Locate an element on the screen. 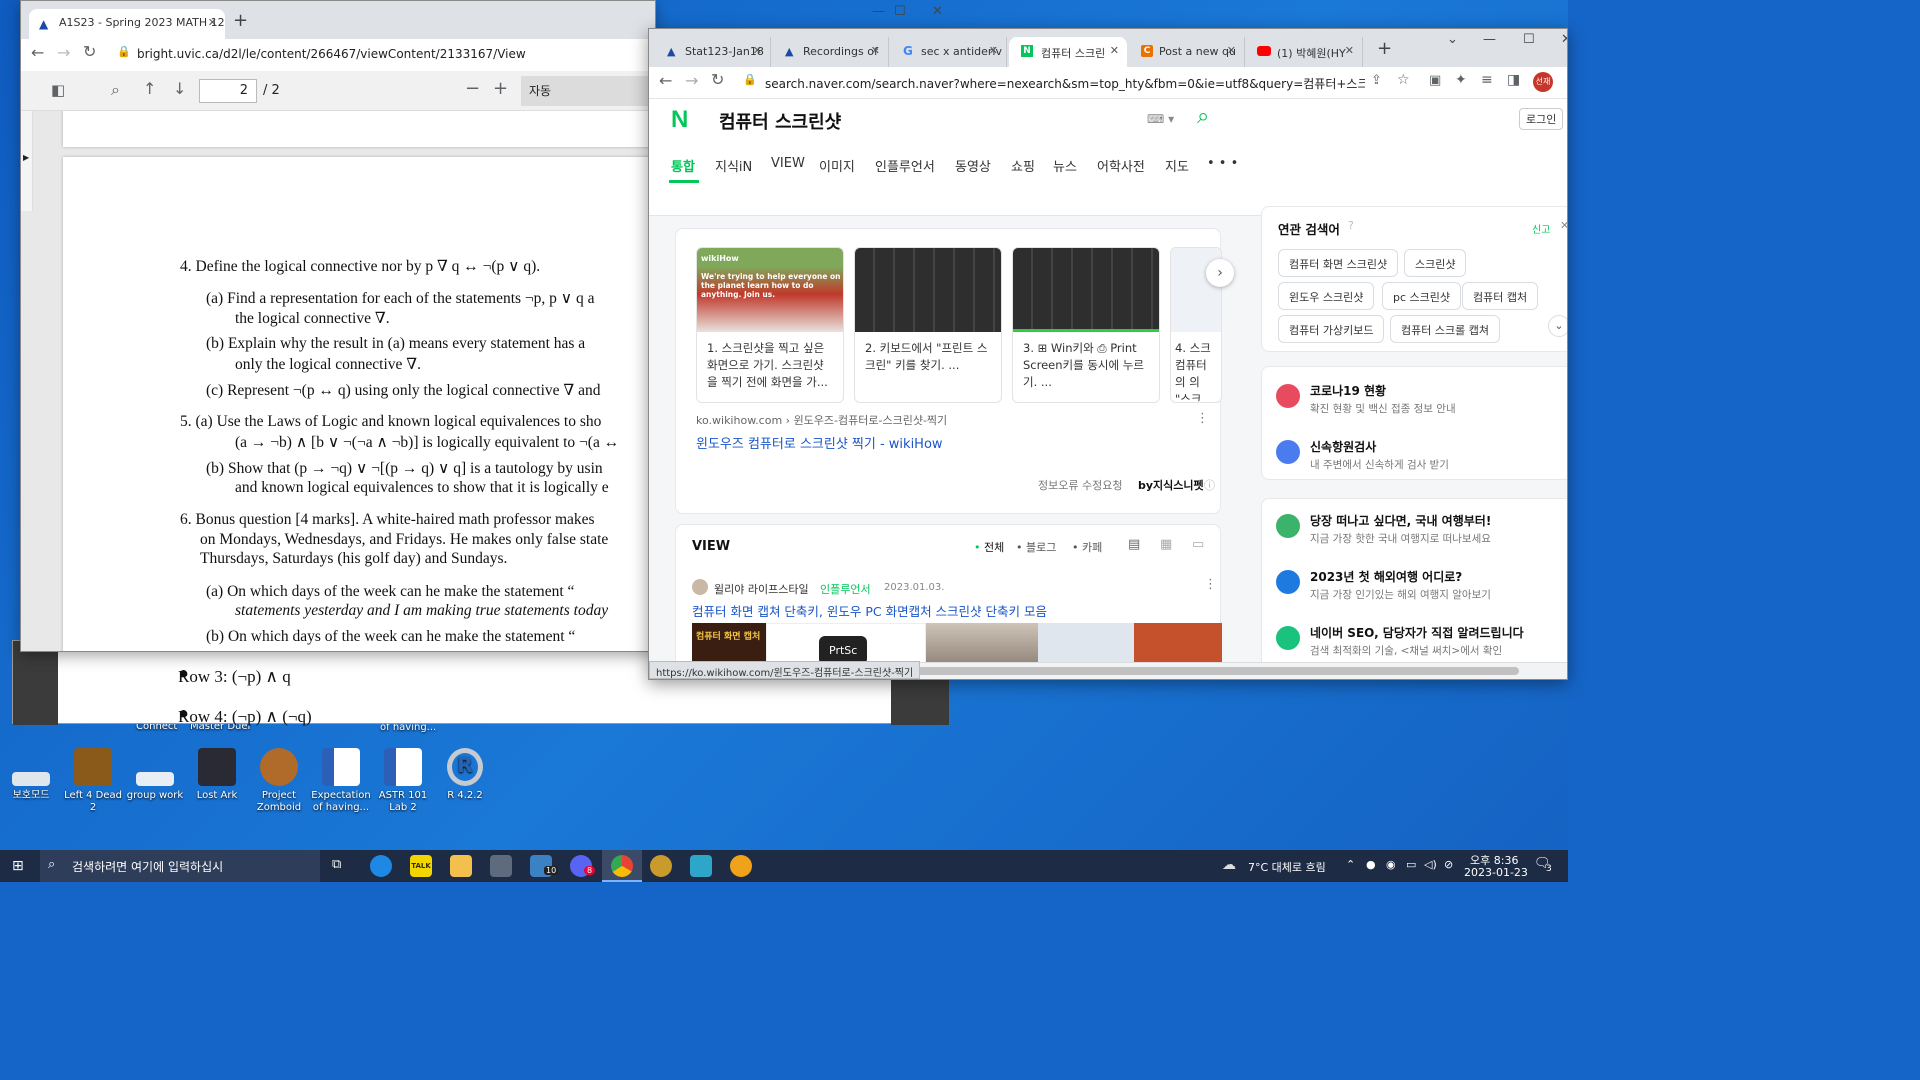 The width and height of the screenshot is (1920, 1080). sidebar-toggle-icon: ◧ is located at coordinates (58, 90).